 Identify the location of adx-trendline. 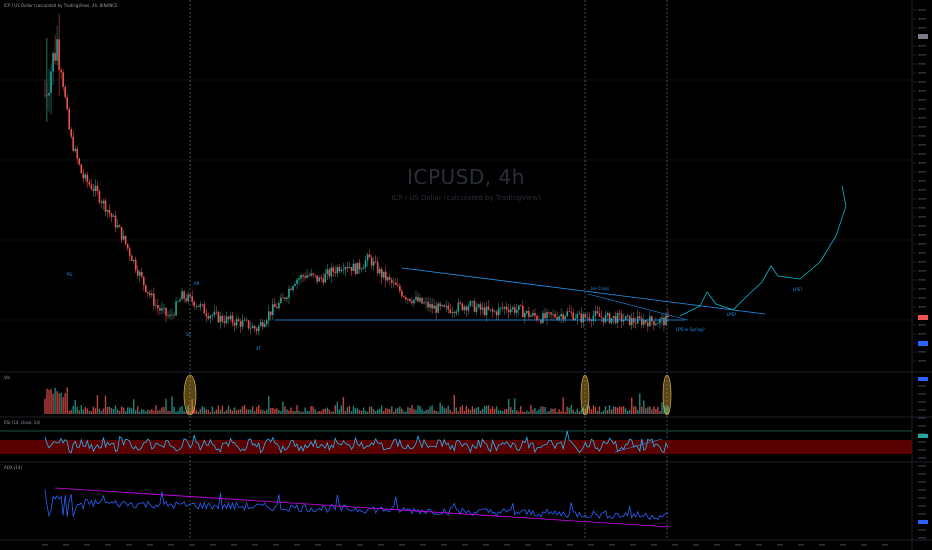
(362, 507).